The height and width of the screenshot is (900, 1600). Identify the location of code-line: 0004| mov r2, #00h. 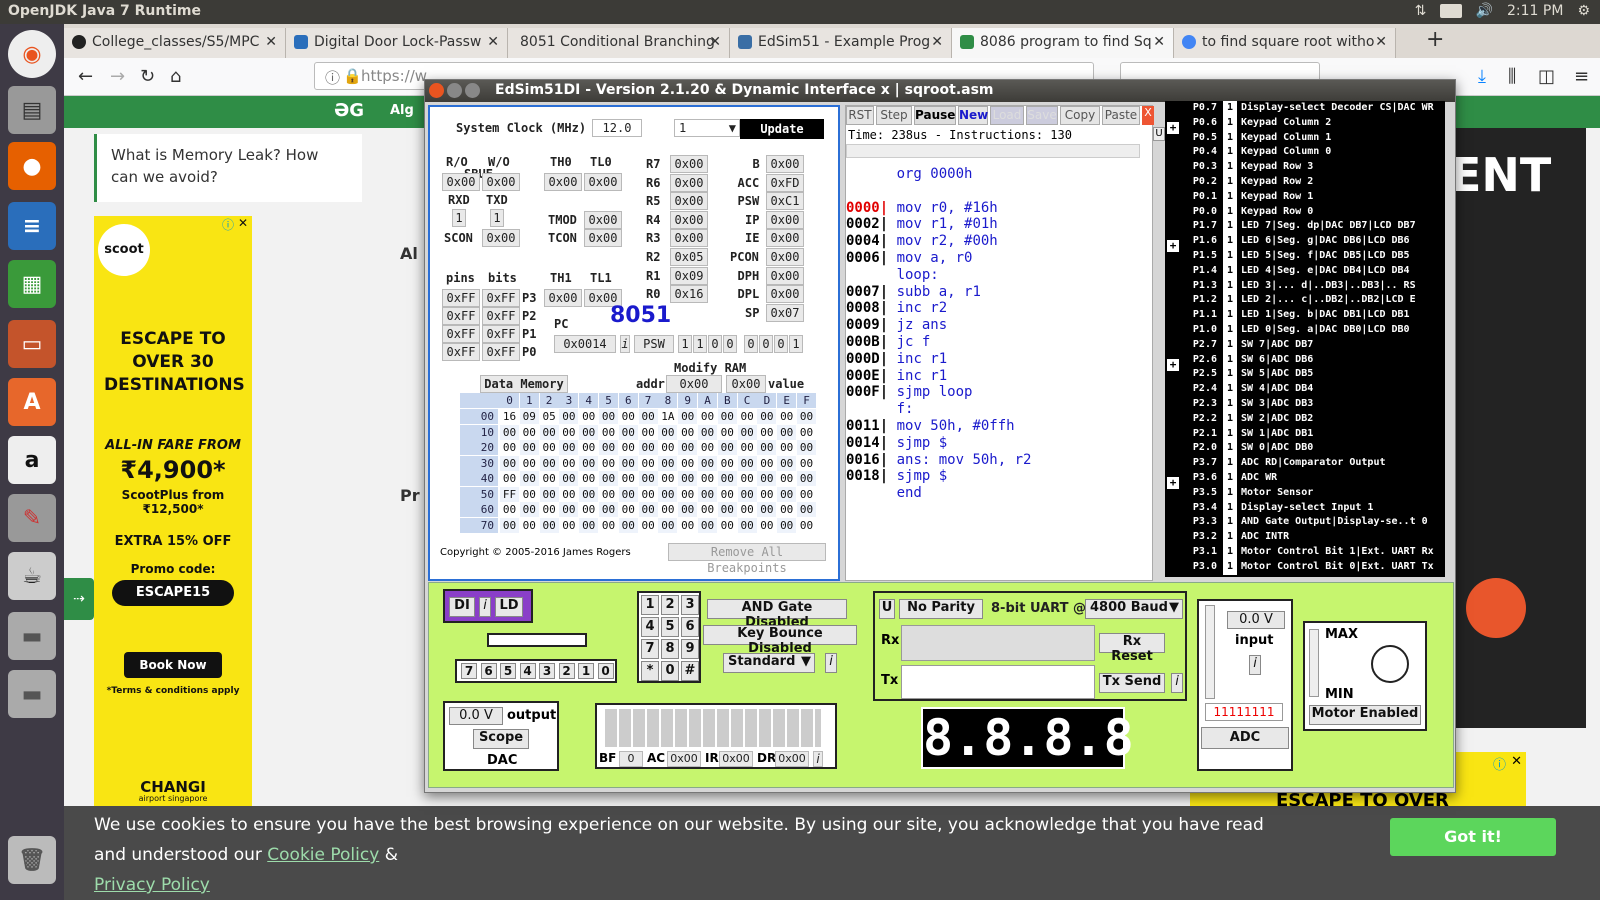
(922, 241).